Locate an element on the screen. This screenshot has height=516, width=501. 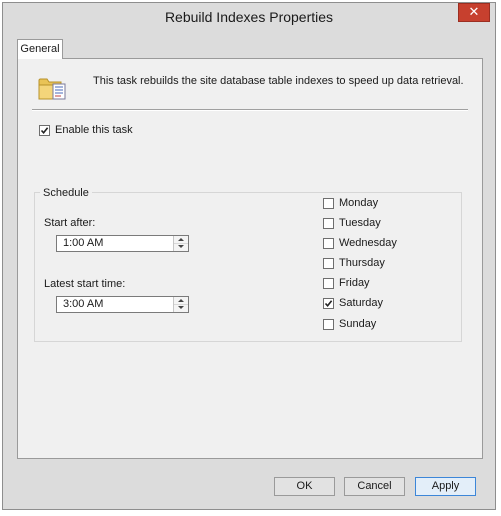
day-checkbox-wednesday is located at coordinates (328, 243).